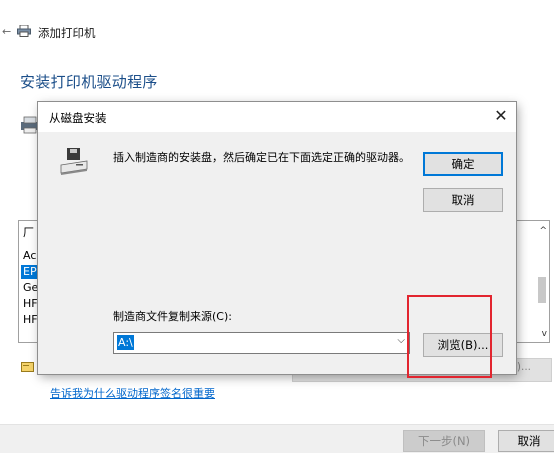 The width and height of the screenshot is (554, 453). What do you see at coordinates (6, 31) in the screenshot?
I see `back-arrow-icon: ←` at bounding box center [6, 31].